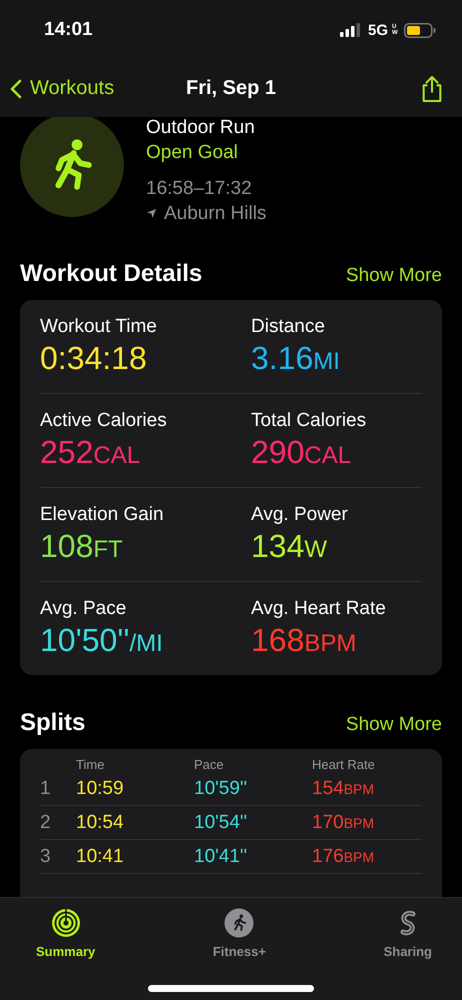  I want to click on tab: Summary, so click(66, 935).